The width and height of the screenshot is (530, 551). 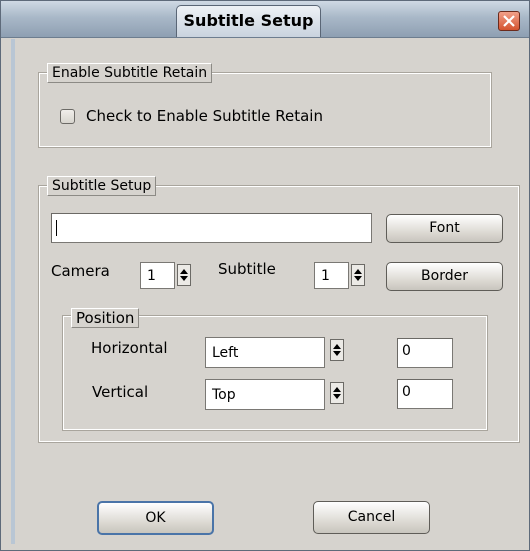 I want to click on horizontal-offset-input: 0, so click(x=425, y=353).